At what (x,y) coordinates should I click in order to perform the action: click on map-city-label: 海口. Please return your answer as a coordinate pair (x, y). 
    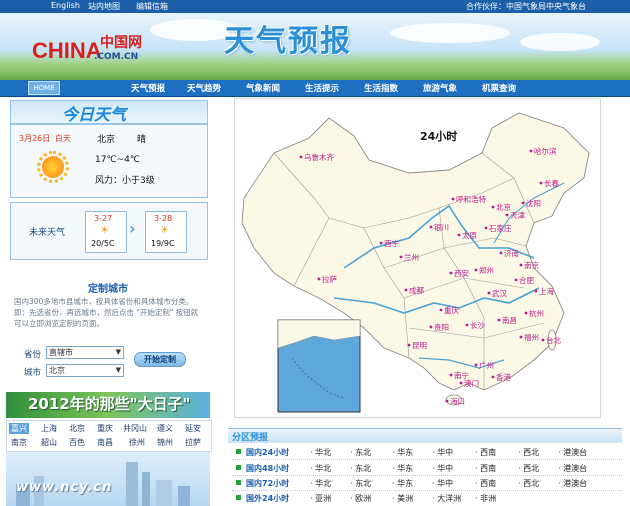
    Looking at the image, I should click on (457, 401).